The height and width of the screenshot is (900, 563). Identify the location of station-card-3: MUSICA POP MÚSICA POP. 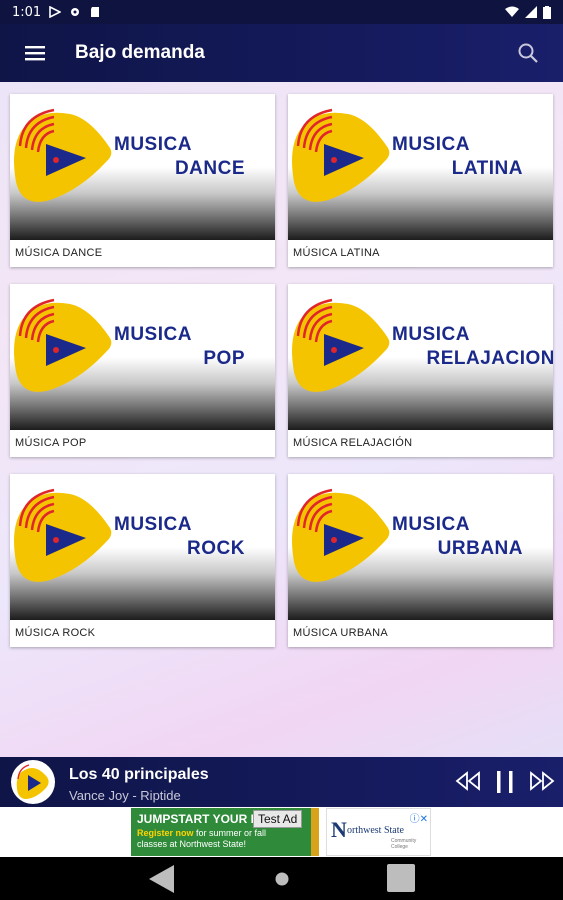
(142, 370).